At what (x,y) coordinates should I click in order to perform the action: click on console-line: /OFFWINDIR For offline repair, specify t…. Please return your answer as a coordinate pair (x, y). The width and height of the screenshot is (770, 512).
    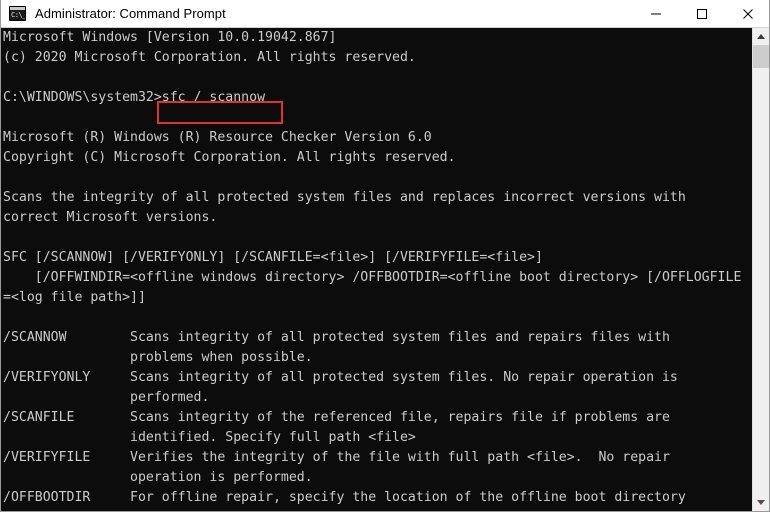
    Looking at the image, I should click on (371, 509).